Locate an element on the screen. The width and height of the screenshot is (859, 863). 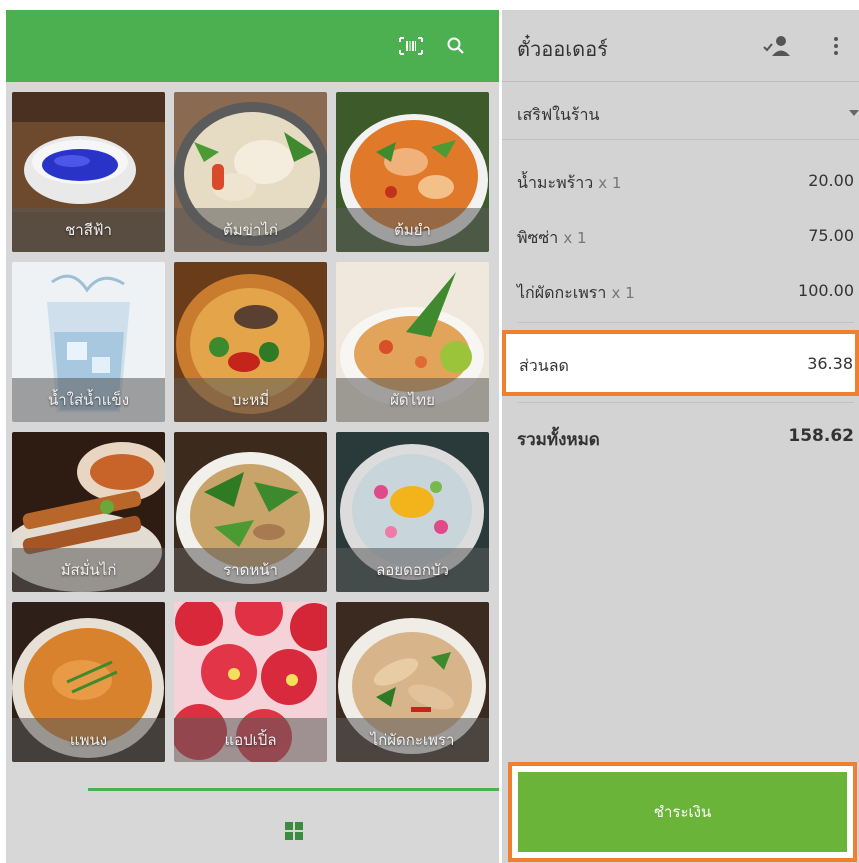
menu-item: ลอยดอกบัว is located at coordinates (412, 512).